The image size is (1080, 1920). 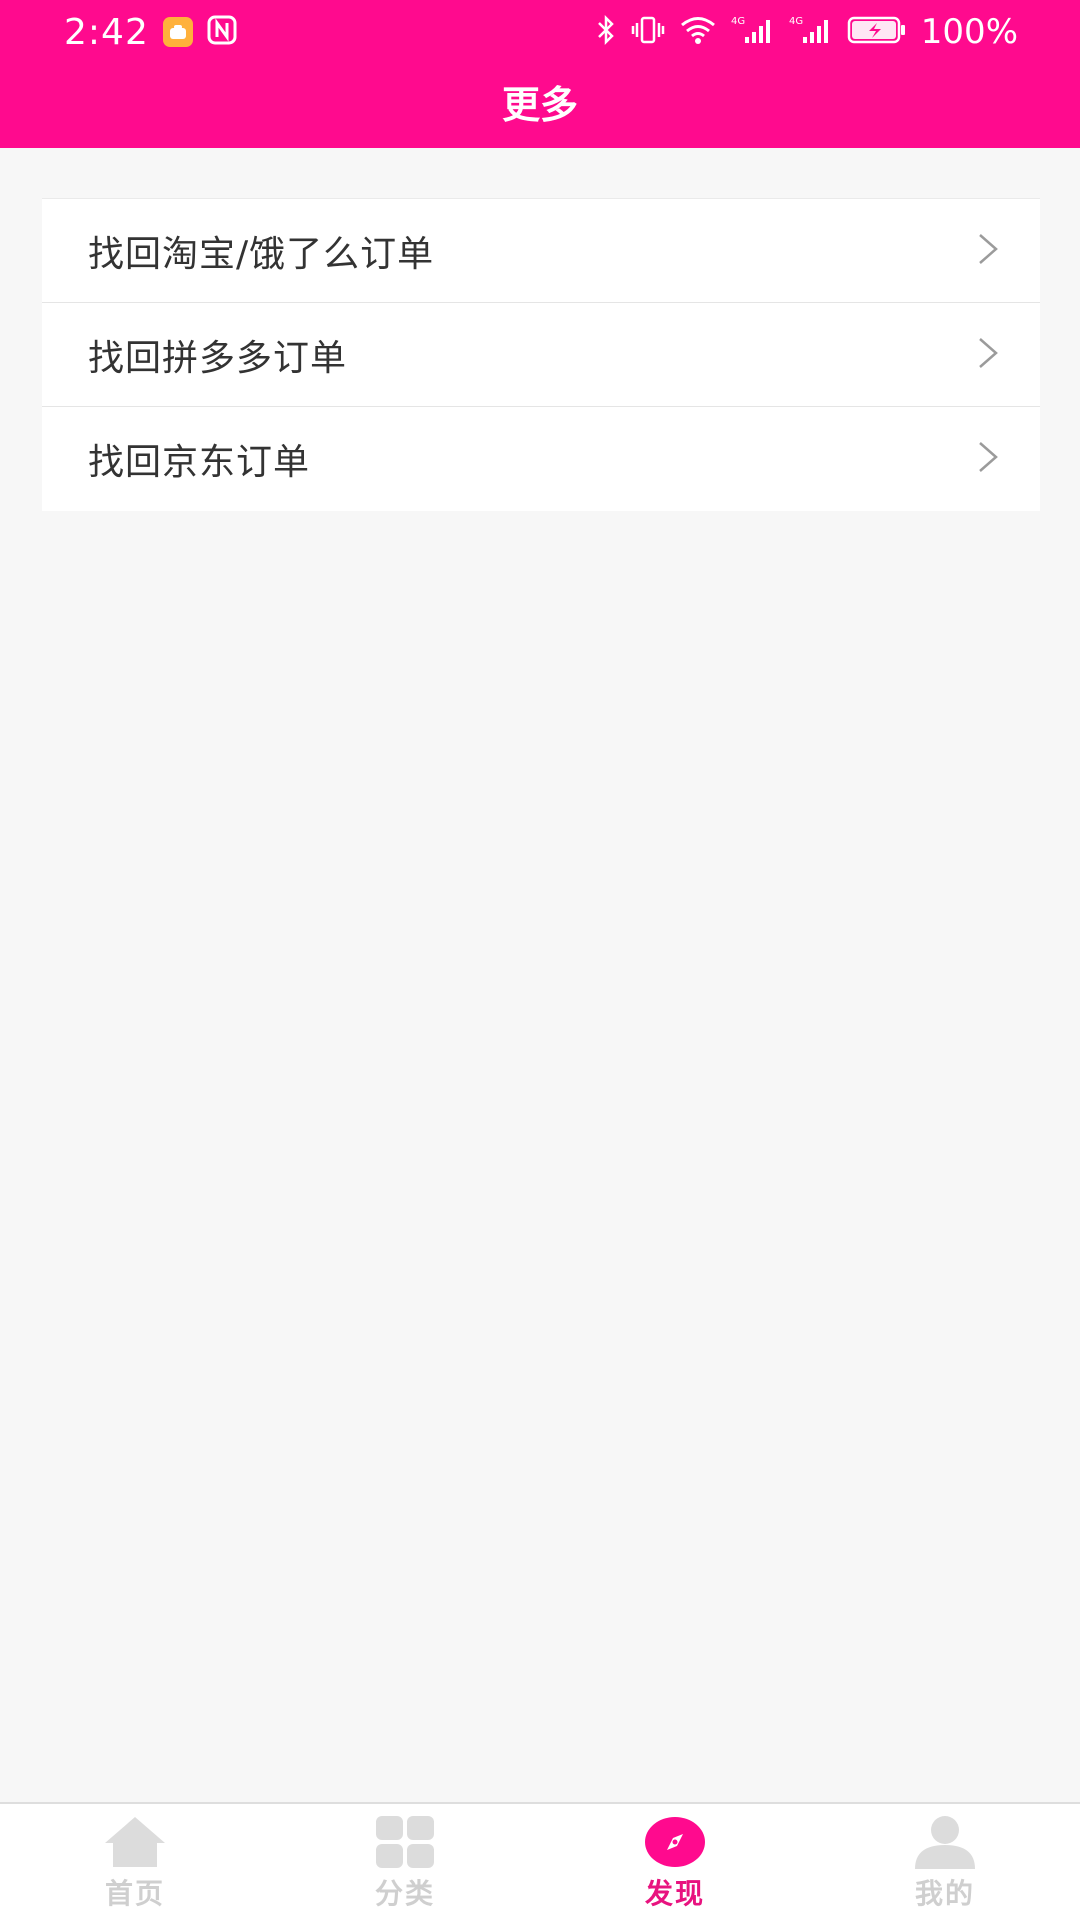 What do you see at coordinates (648, 32) in the screenshot?
I see `vibrate-icon` at bounding box center [648, 32].